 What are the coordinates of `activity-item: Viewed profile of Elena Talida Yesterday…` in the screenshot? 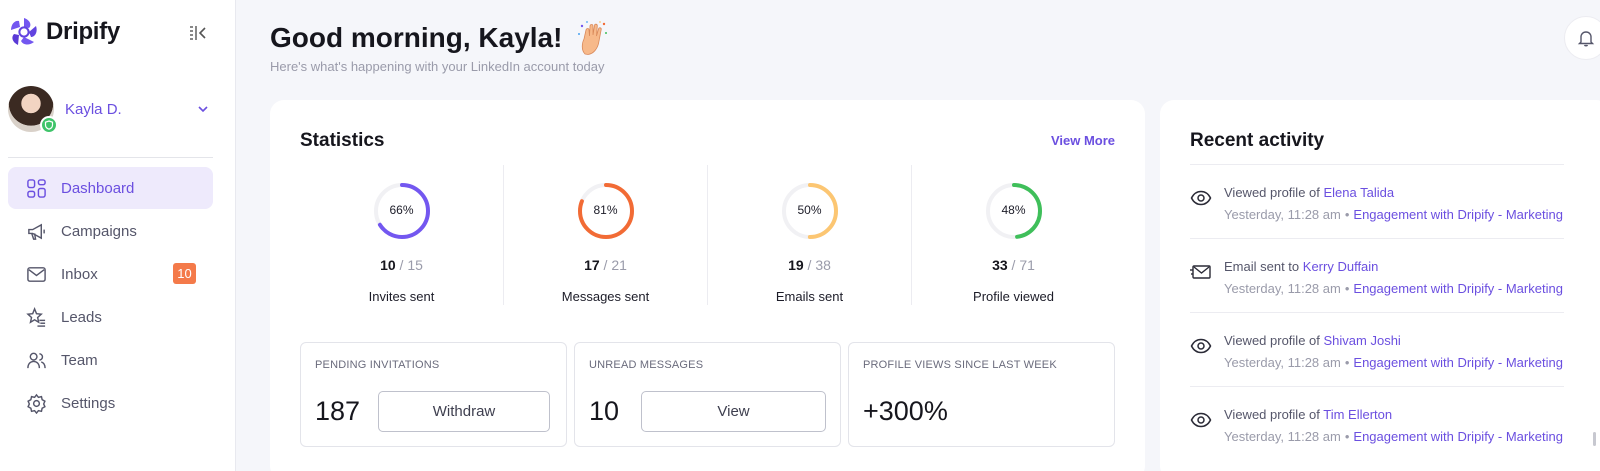 It's located at (1377, 201).